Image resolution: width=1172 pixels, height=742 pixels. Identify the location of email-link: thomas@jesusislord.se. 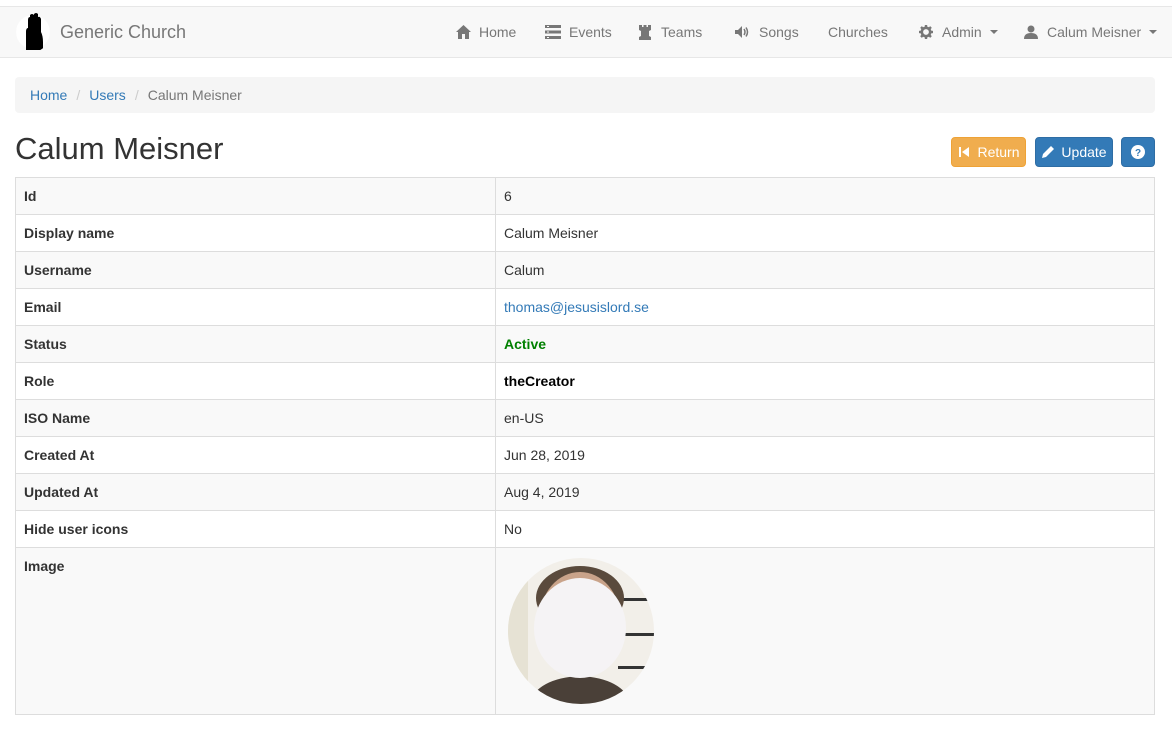
(576, 307).